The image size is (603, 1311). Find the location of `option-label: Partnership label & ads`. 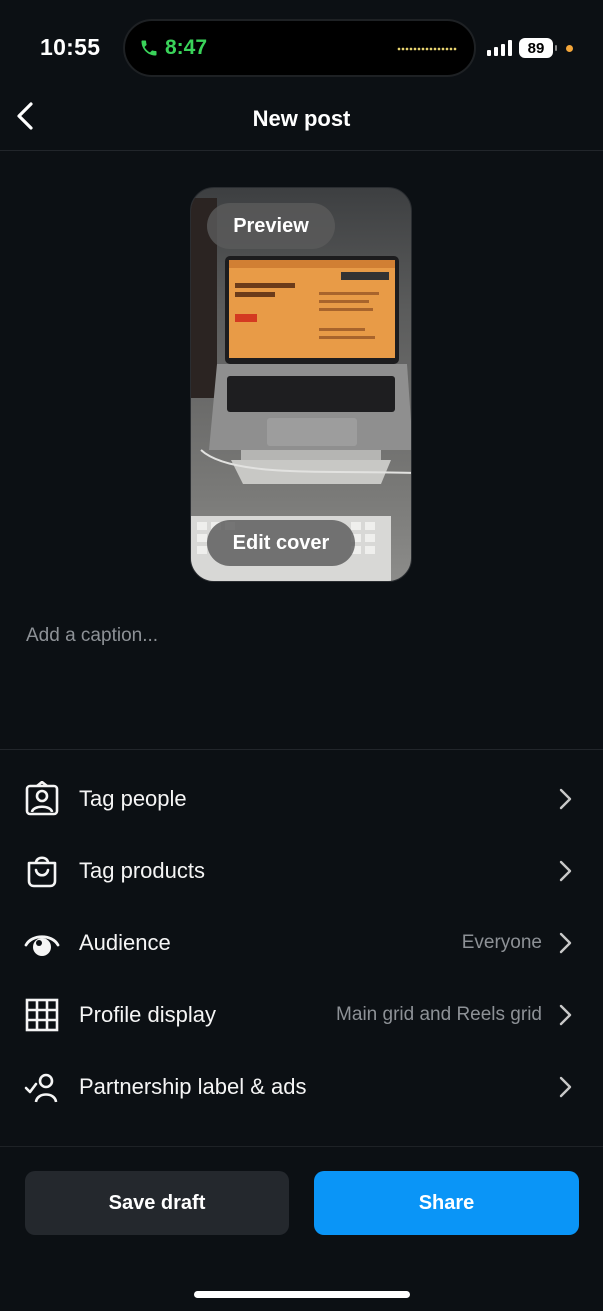

option-label: Partnership label & ads is located at coordinates (193, 1086).